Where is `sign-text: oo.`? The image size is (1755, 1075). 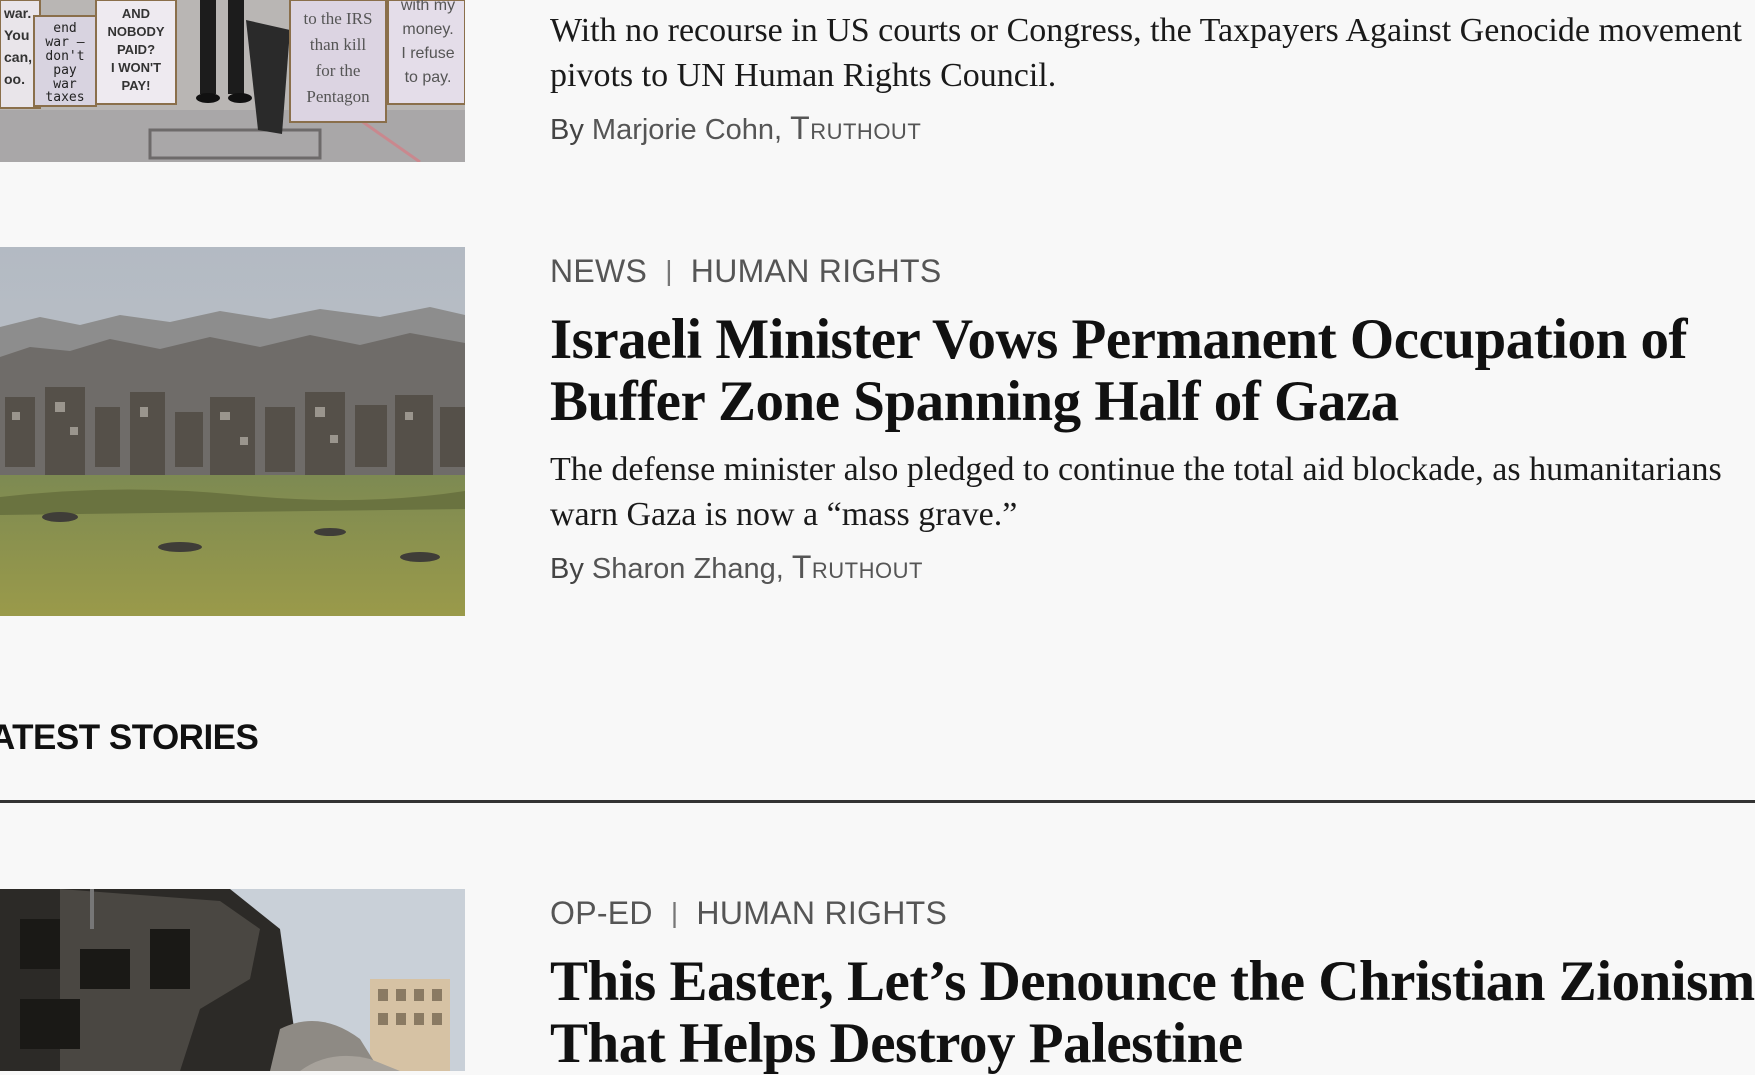 sign-text: oo. is located at coordinates (14, 79).